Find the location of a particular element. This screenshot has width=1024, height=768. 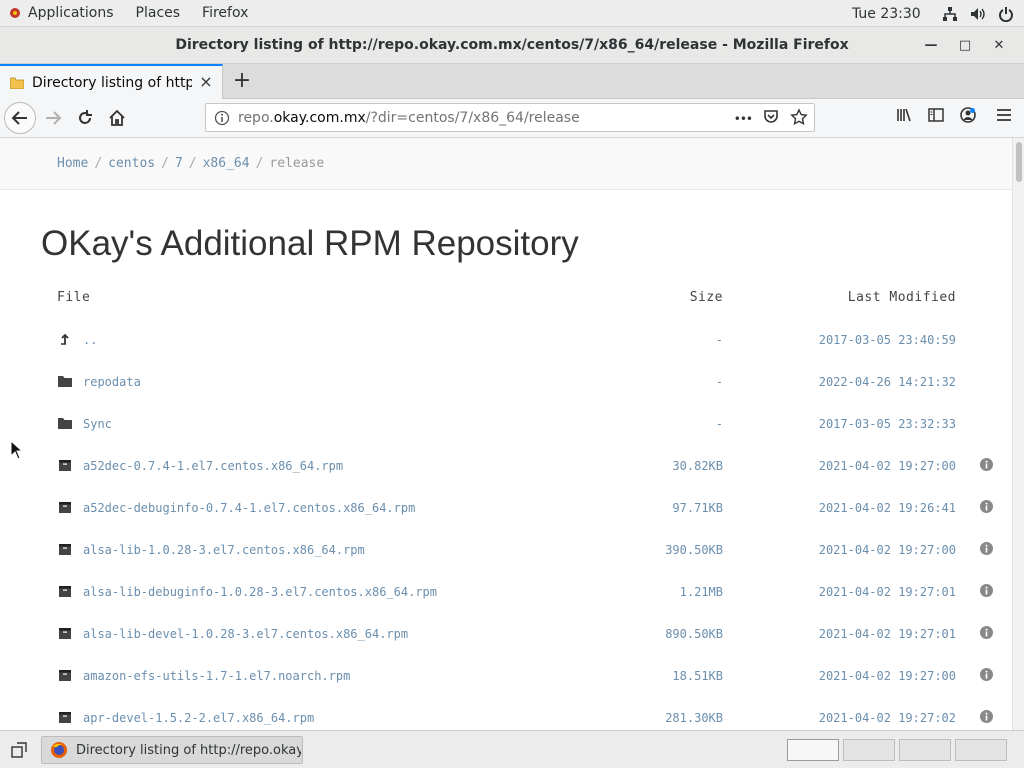

places-menu: Places is located at coordinates (158, 13).